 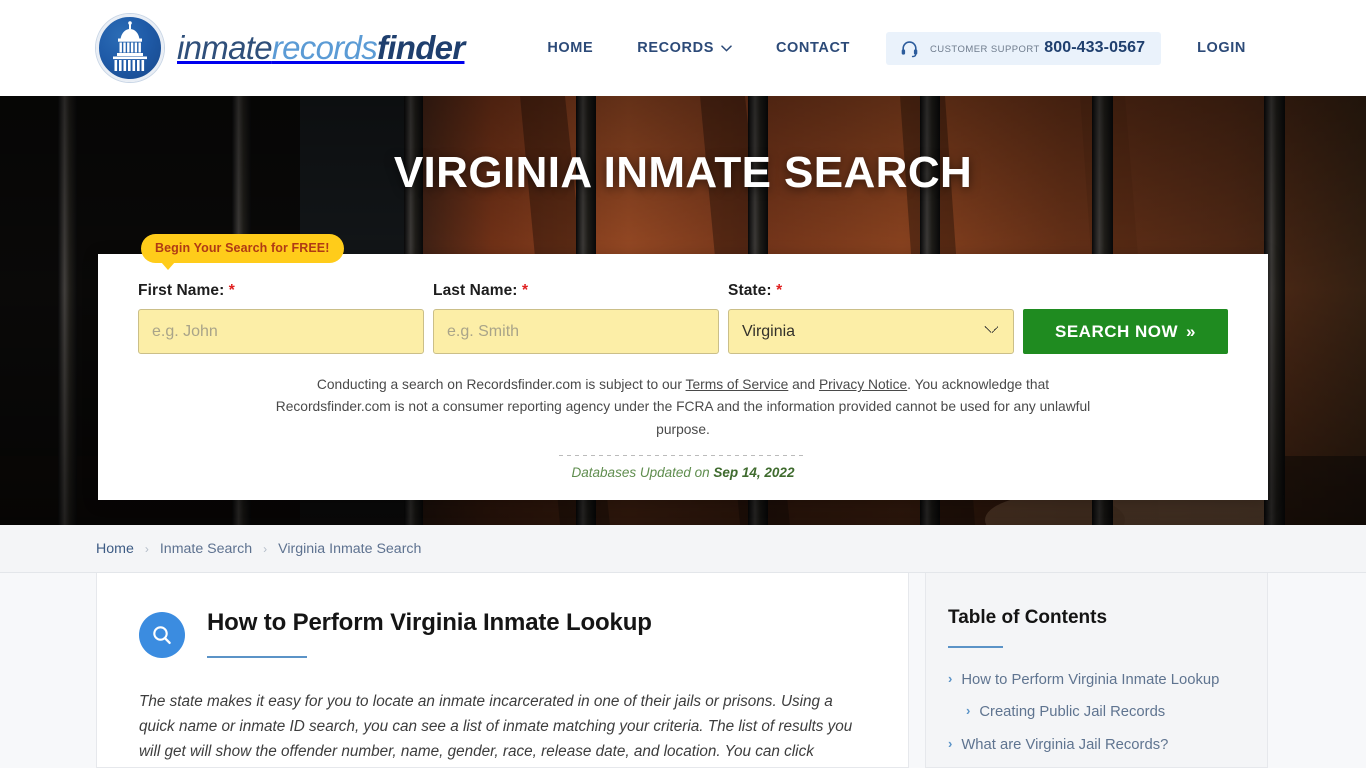 I want to click on state-field-group: State: * Virginia, so click(x=871, y=318).